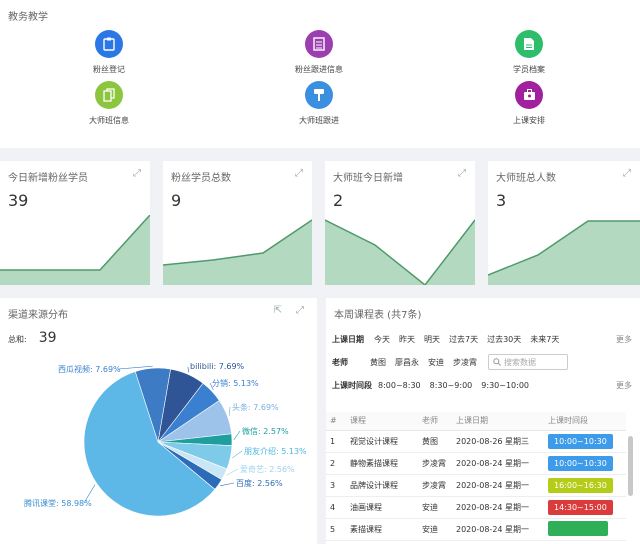 This screenshot has width=640, height=544. What do you see at coordinates (544, 339) in the screenshot?
I see `date-option-next7: 未来7天` at bounding box center [544, 339].